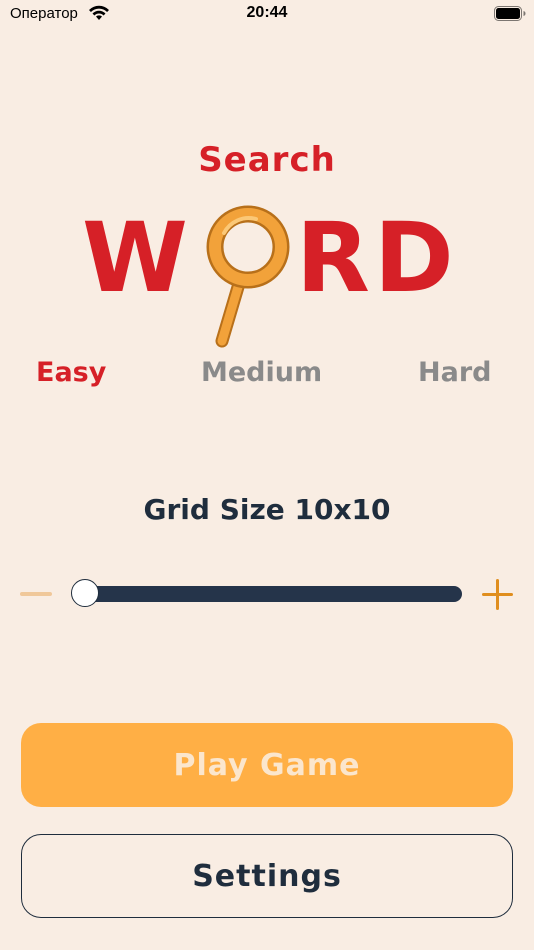 The width and height of the screenshot is (534, 950). I want to click on grid-size-slider-thumb, so click(85, 593).